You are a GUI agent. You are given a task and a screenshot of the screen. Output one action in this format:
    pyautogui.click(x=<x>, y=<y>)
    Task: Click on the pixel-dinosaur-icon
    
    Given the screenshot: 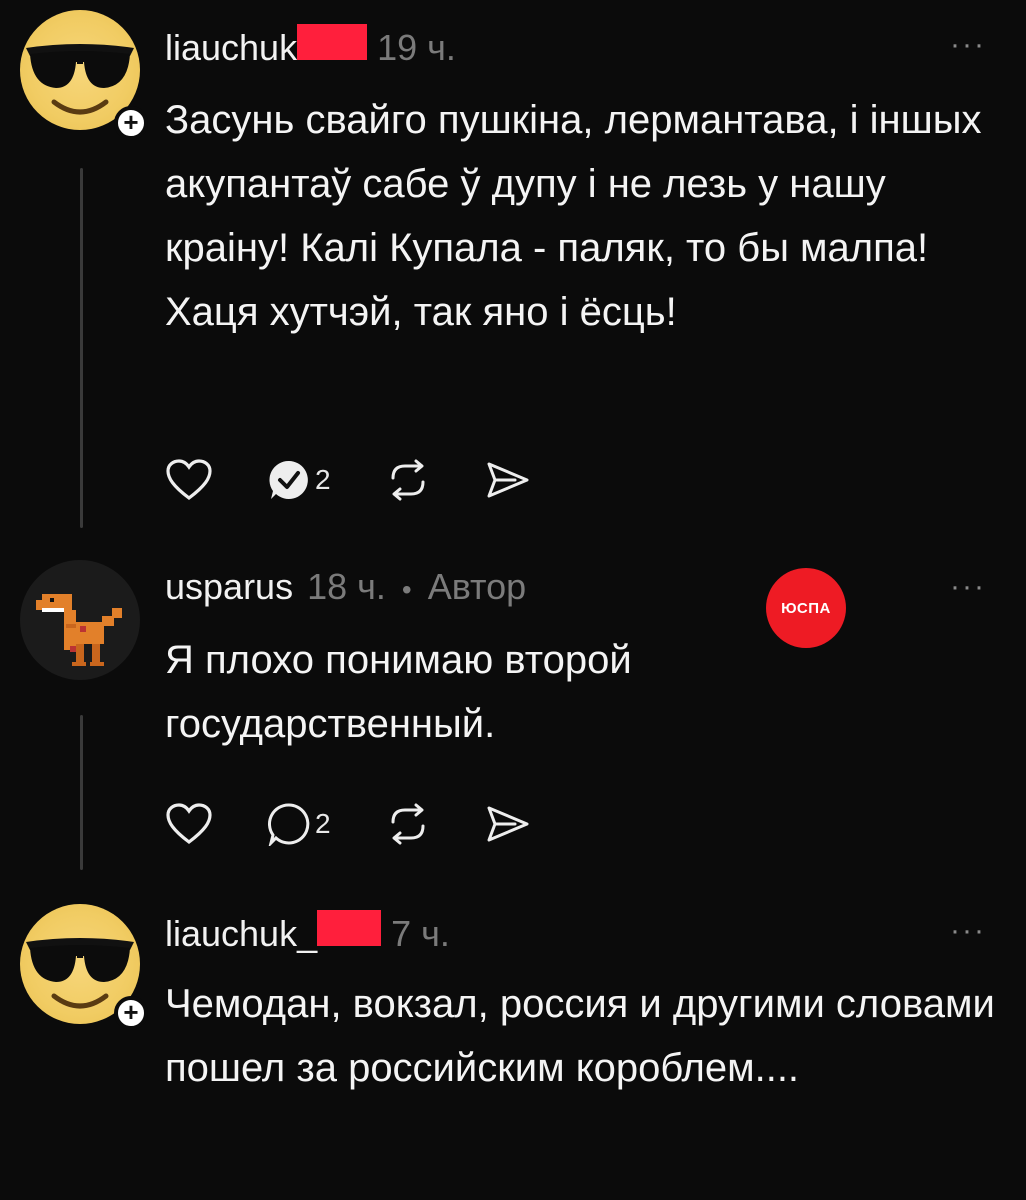 What is the action you would take?
    pyautogui.click(x=79, y=630)
    